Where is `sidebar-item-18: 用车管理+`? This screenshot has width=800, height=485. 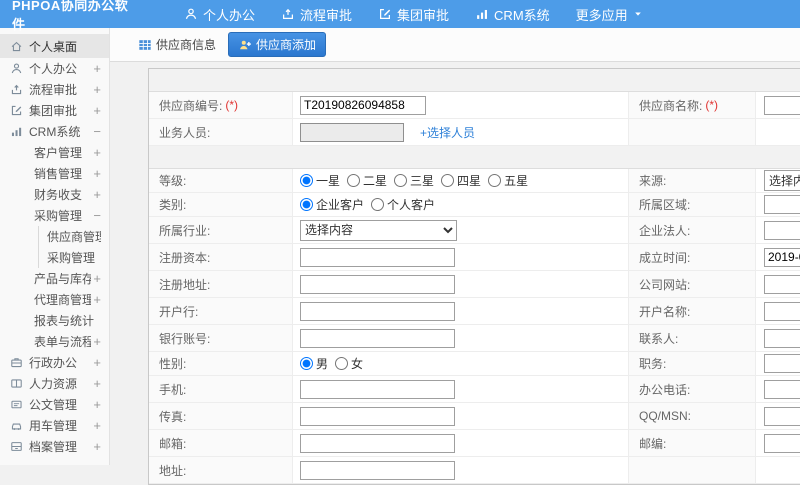 sidebar-item-18: 用车管理+ is located at coordinates (54, 425).